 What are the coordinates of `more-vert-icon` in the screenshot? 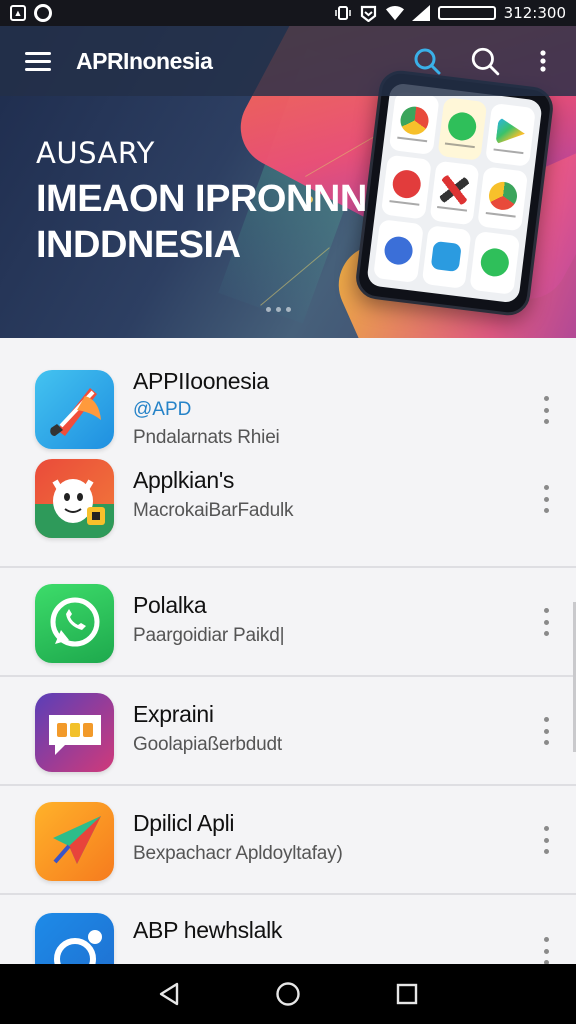 It's located at (543, 61).